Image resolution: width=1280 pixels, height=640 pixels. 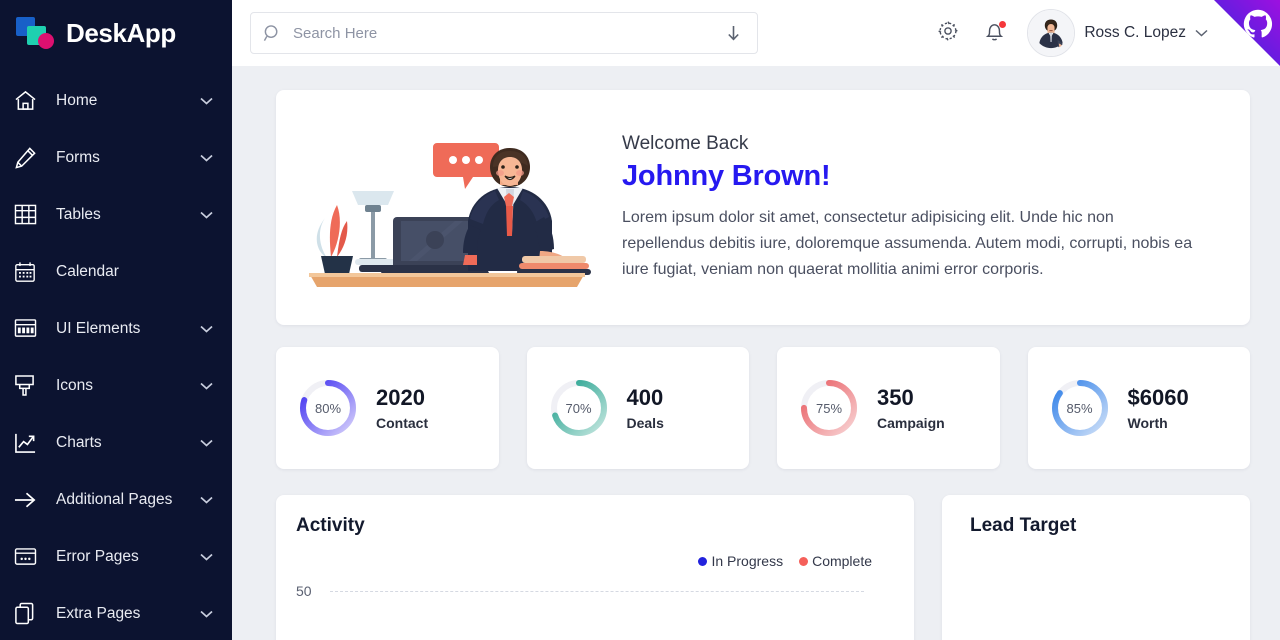 What do you see at coordinates (1003, 24) in the screenshot?
I see `notification-badge` at bounding box center [1003, 24].